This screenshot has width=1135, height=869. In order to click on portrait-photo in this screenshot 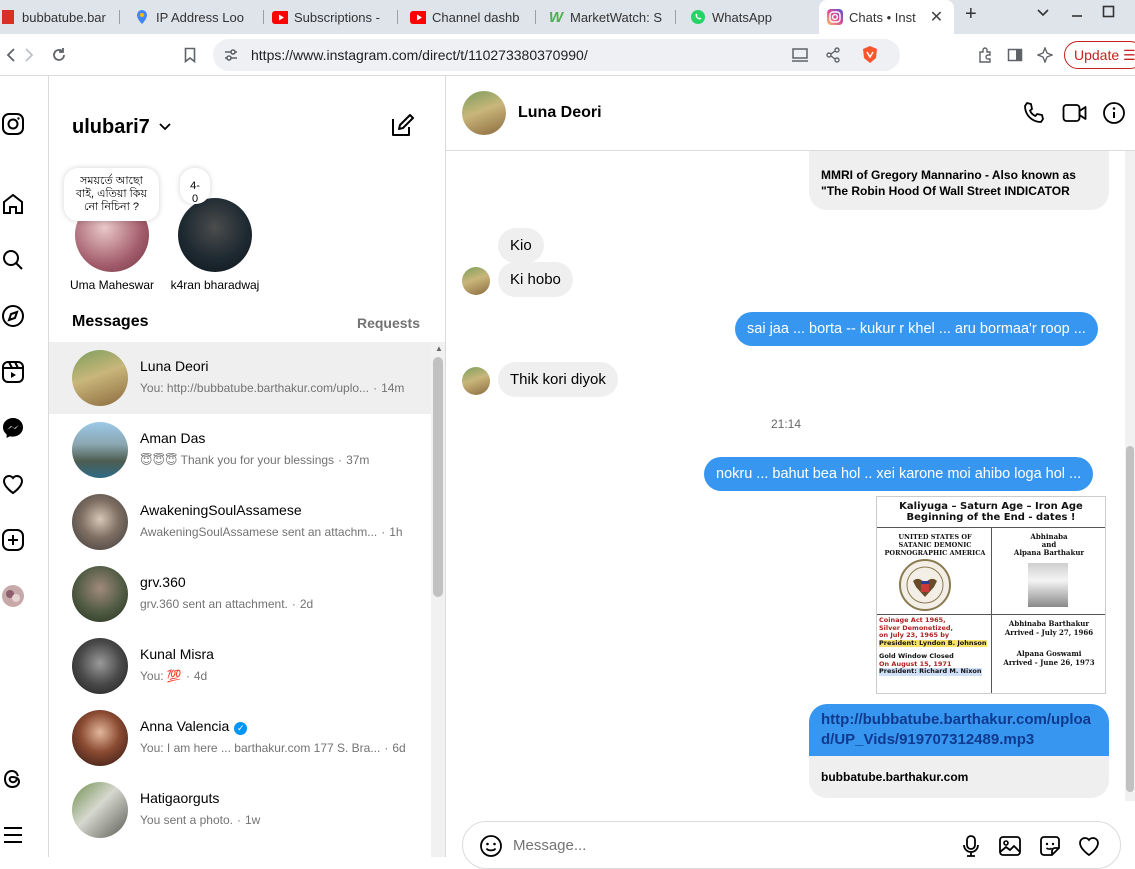, I will do `click(1048, 585)`.